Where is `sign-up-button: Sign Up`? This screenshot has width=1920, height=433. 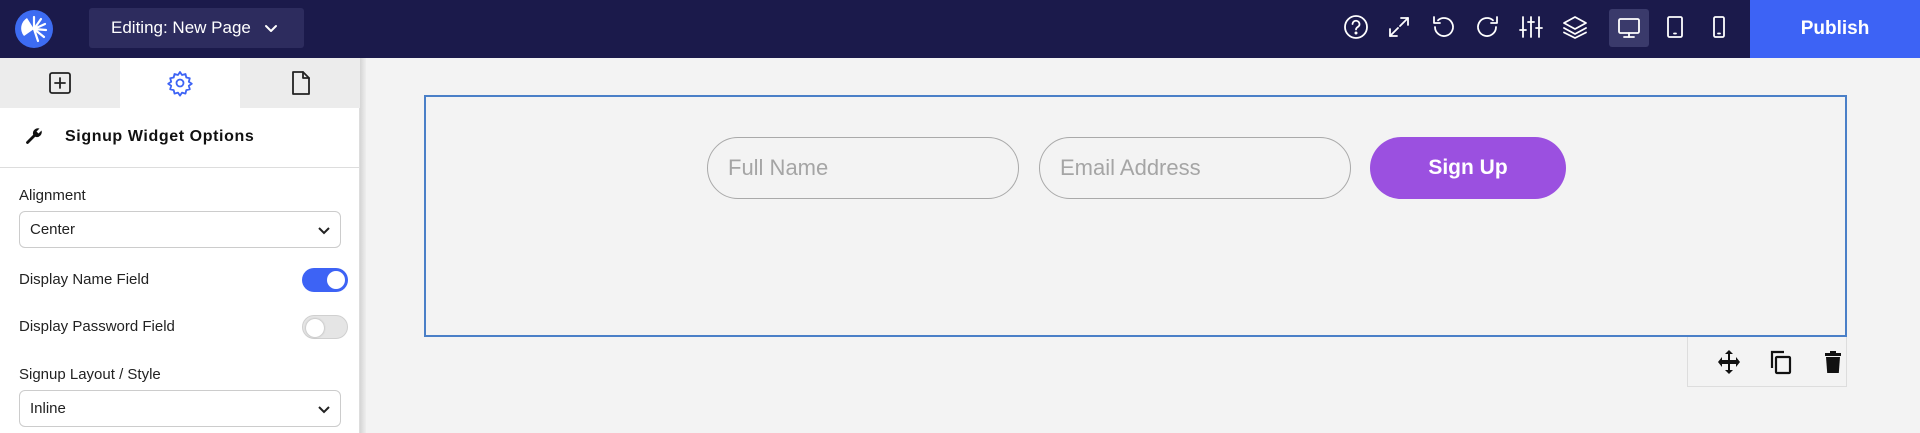 sign-up-button: Sign Up is located at coordinates (1468, 168).